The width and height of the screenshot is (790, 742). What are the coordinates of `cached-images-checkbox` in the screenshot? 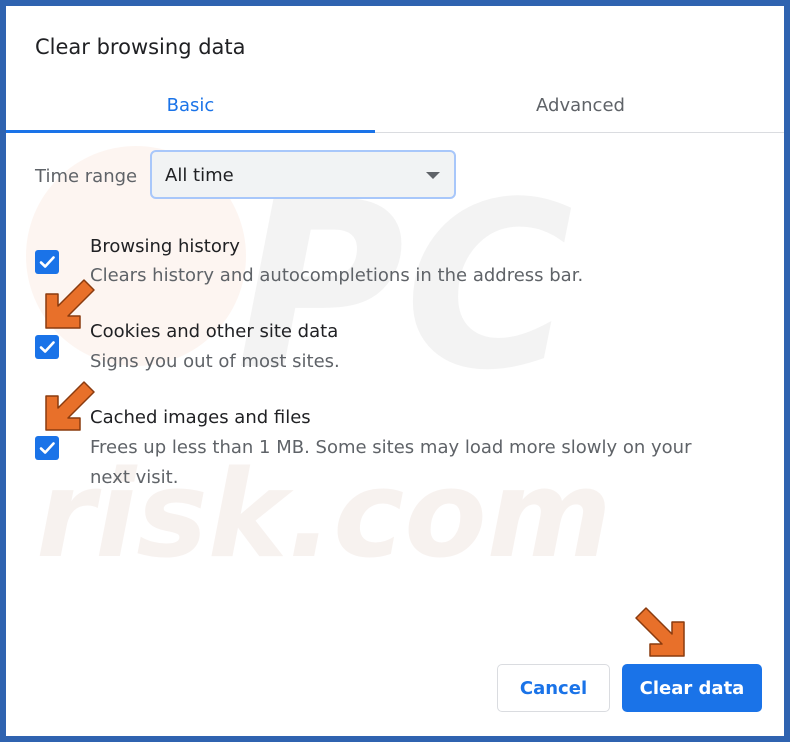 It's located at (47, 448).